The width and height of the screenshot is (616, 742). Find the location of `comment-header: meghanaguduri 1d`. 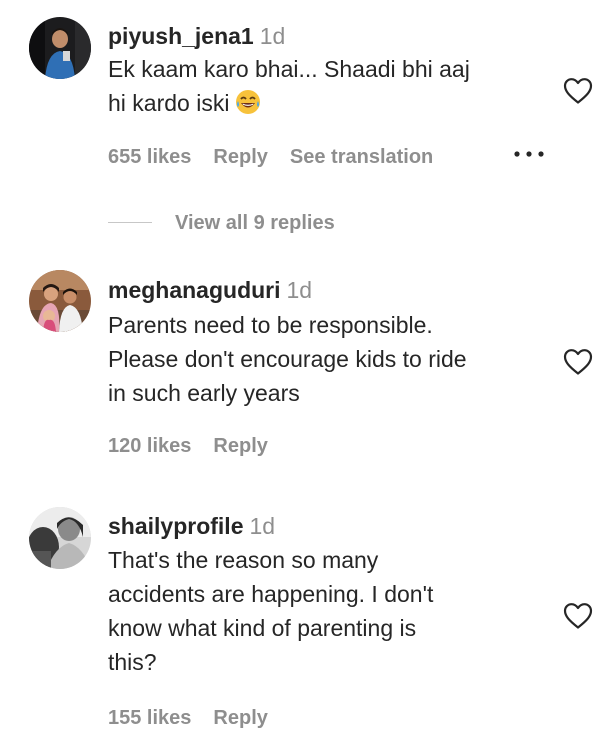

comment-header: meghanaguduri 1d is located at coordinates (327, 290).